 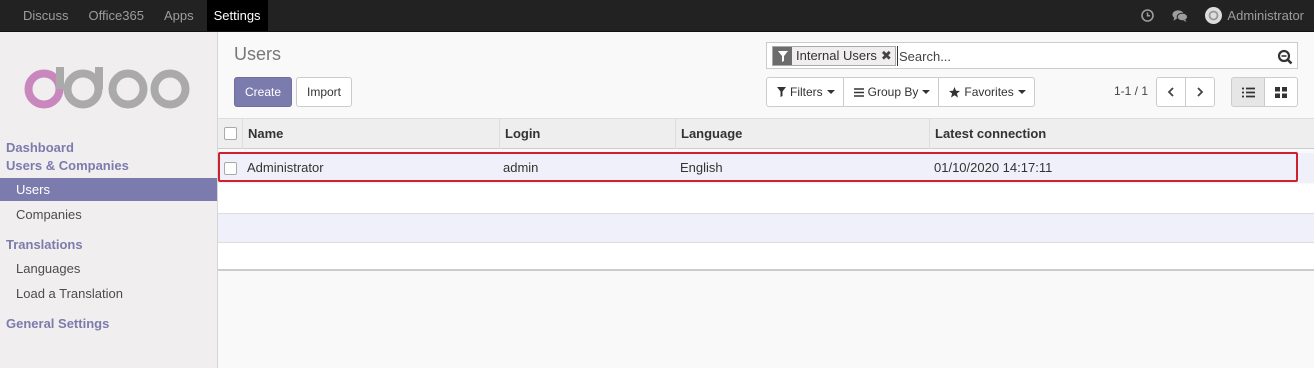 I want to click on row-checkbox, so click(x=230, y=168).